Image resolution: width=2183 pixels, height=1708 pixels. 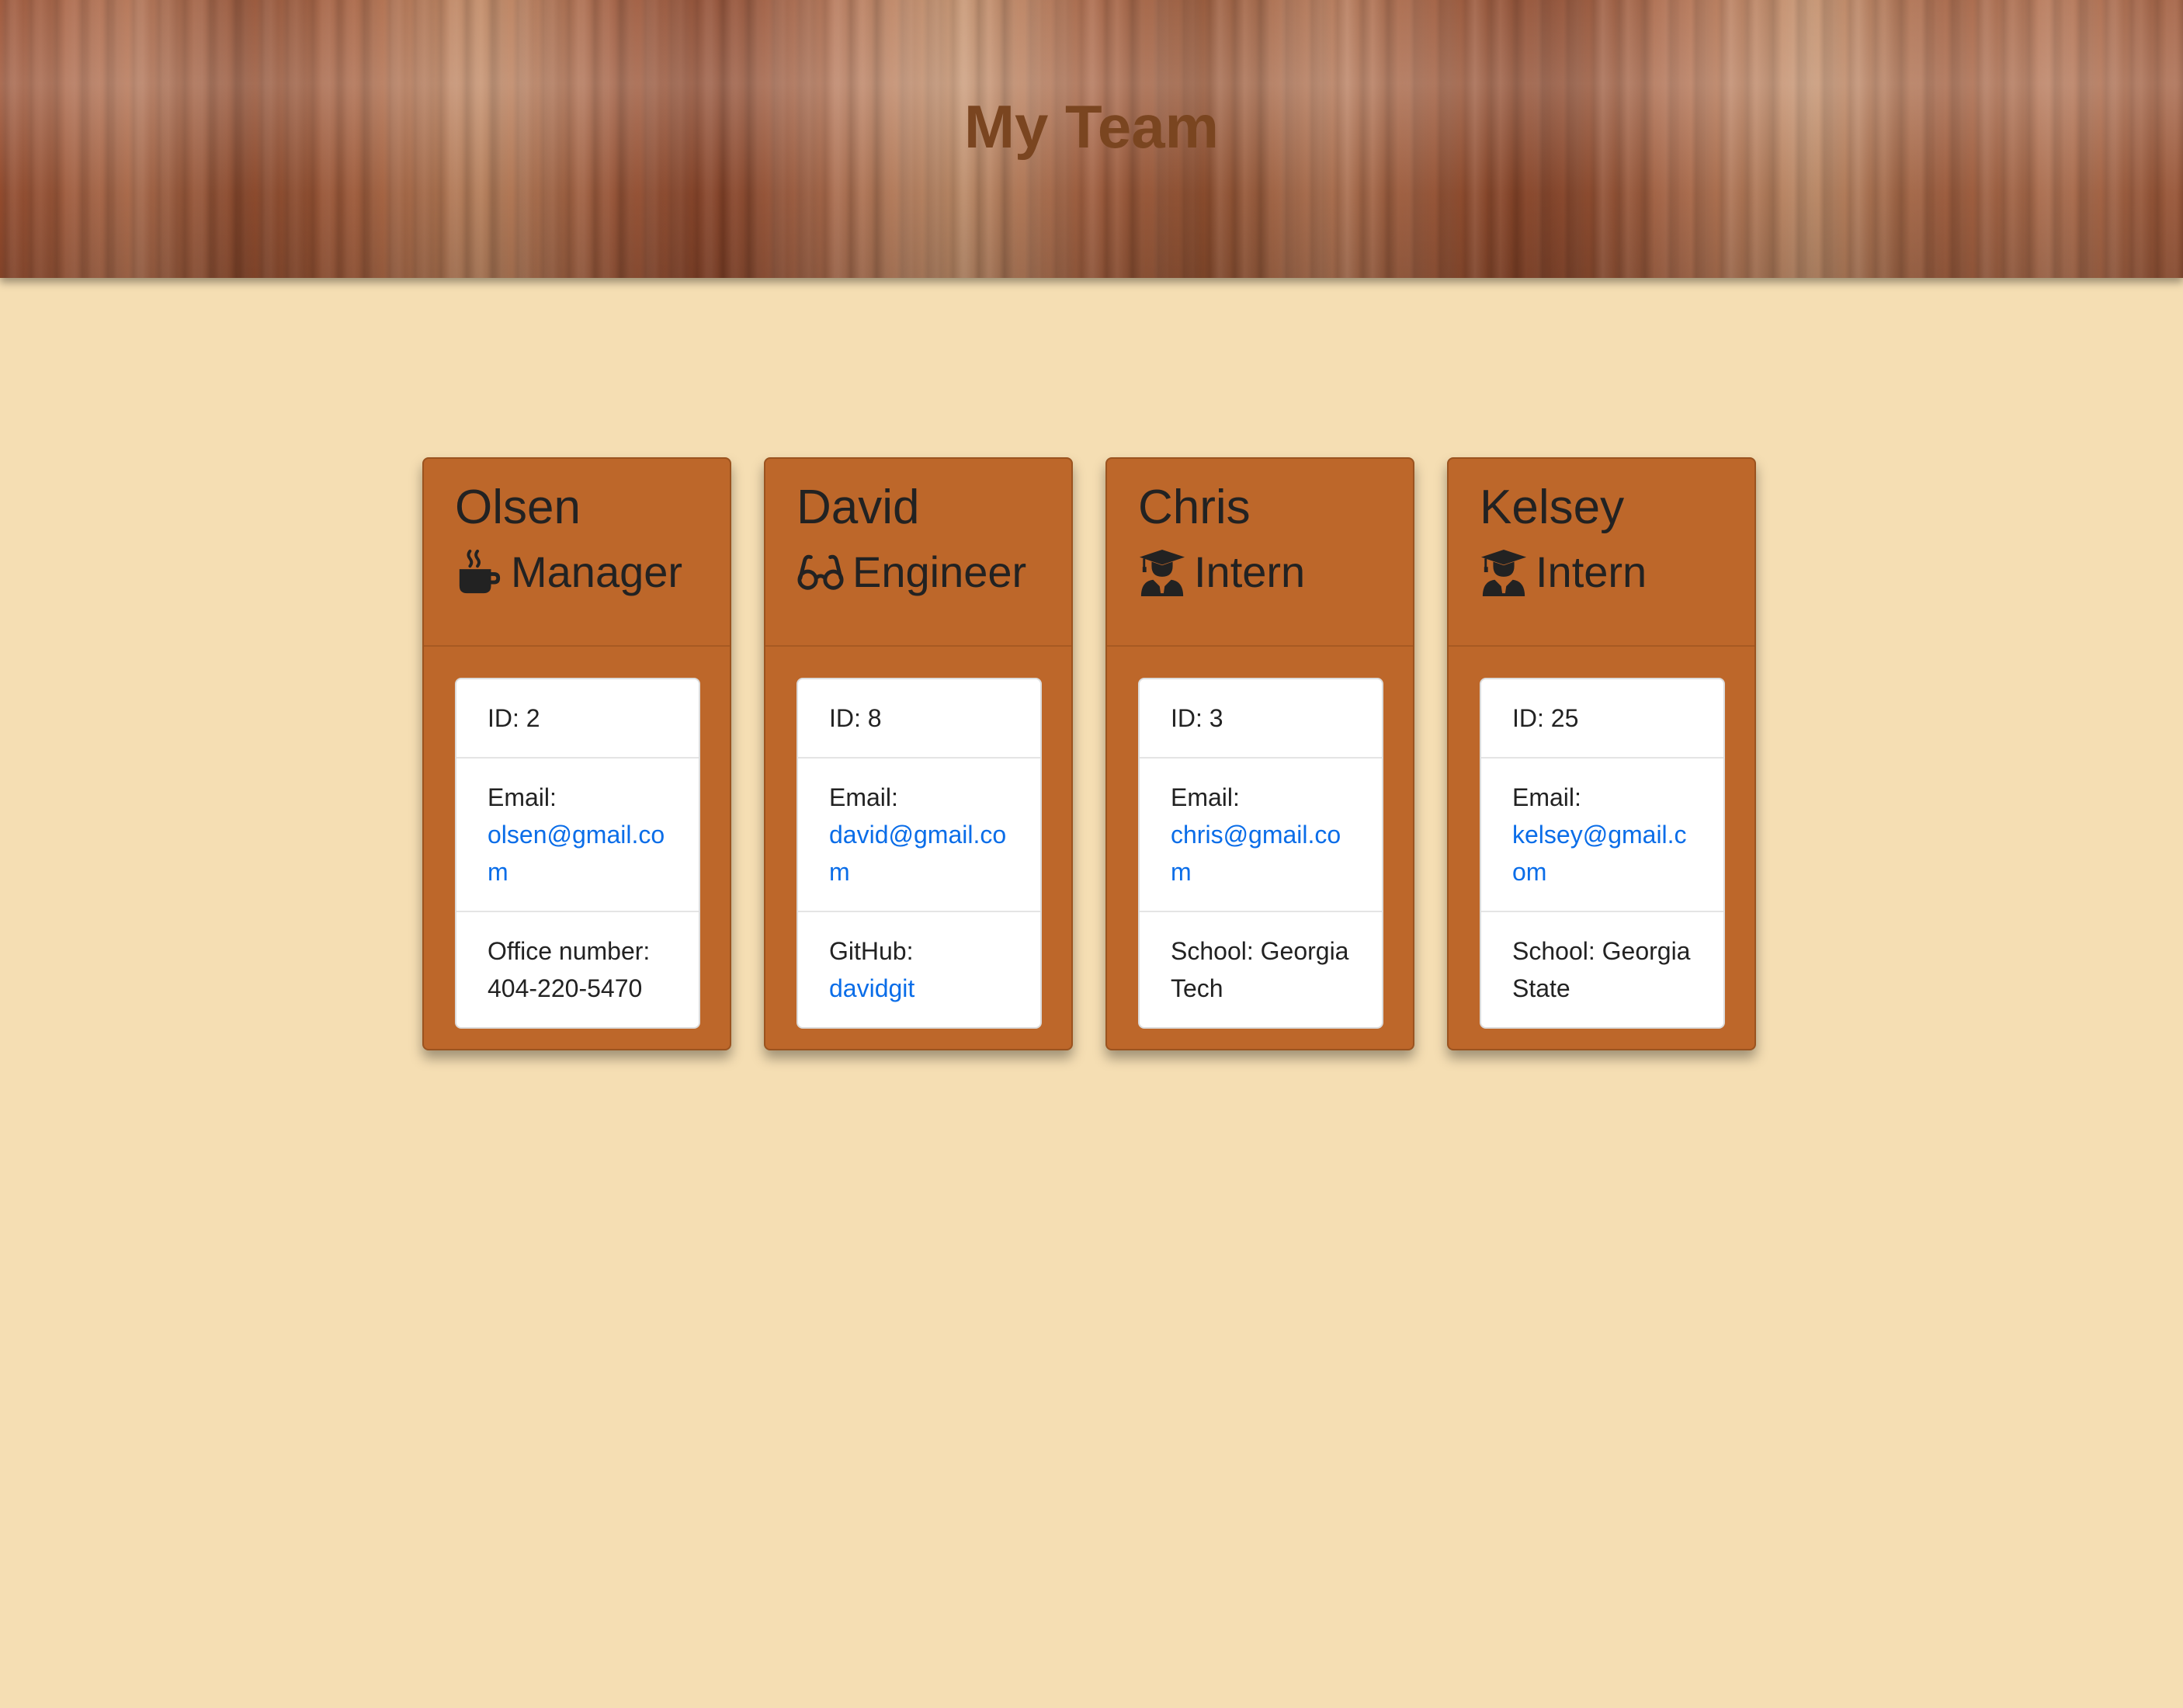 I want to click on employee-email-row: Email: olsen@gmail.com, so click(x=577, y=836).